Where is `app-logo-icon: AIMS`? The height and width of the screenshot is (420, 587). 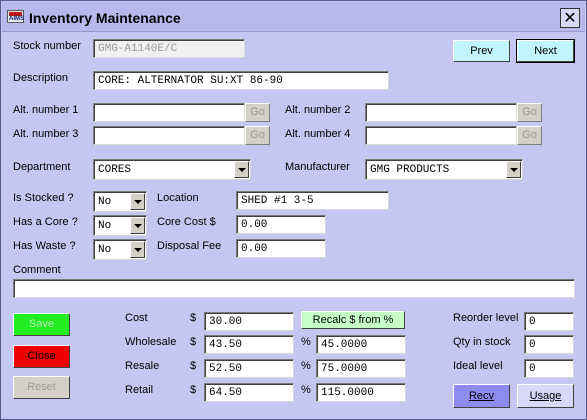
app-logo-icon: AIMS is located at coordinates (15, 16).